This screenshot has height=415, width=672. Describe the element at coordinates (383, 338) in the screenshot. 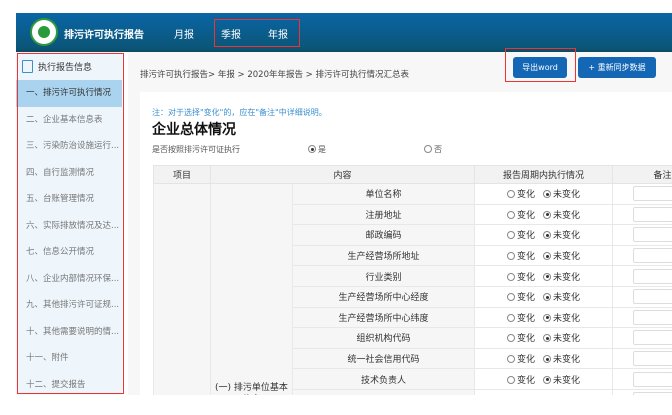

I see `field-name: 组织机构代码` at that location.